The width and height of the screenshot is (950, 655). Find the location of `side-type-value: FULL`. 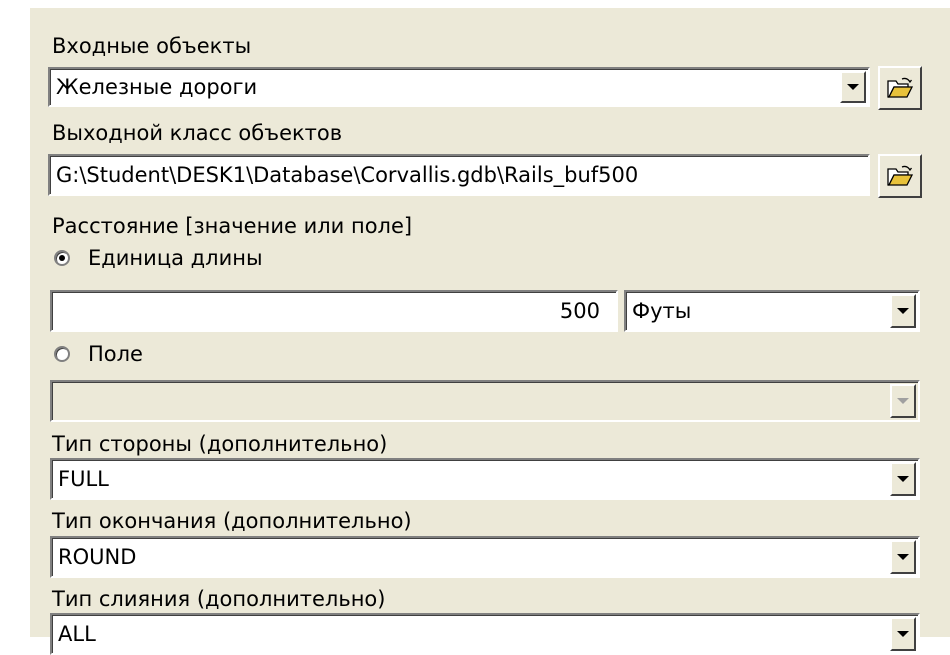

side-type-value: FULL is located at coordinates (83, 479).